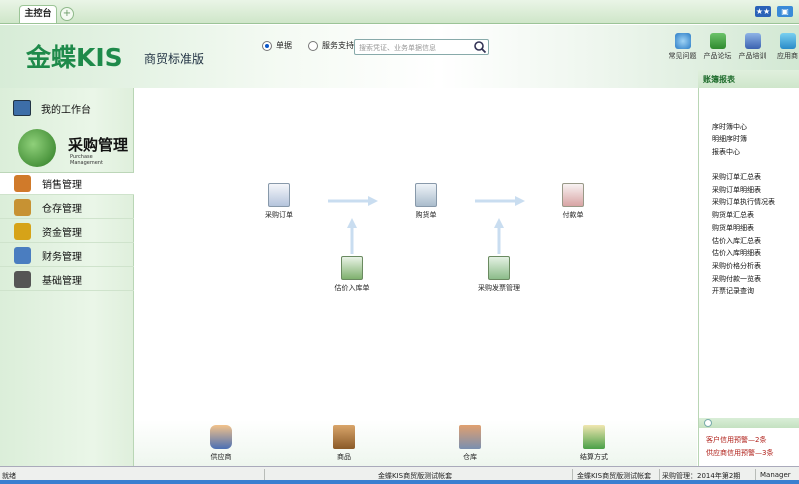 This screenshot has width=799, height=484. I want to click on report-panel-title: 账簿报表, so click(748, 79).